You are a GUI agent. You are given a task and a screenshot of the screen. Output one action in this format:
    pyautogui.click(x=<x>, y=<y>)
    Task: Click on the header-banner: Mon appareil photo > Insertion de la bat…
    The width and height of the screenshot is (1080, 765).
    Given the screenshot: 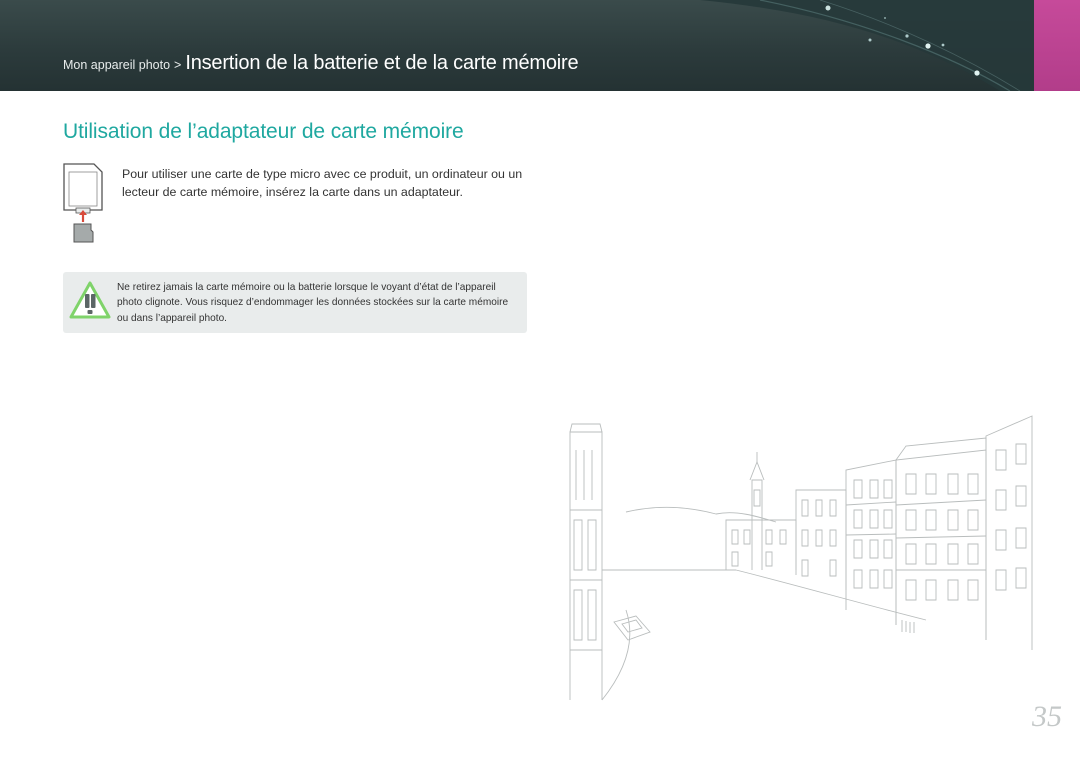 What is the action you would take?
    pyautogui.click(x=540, y=45)
    